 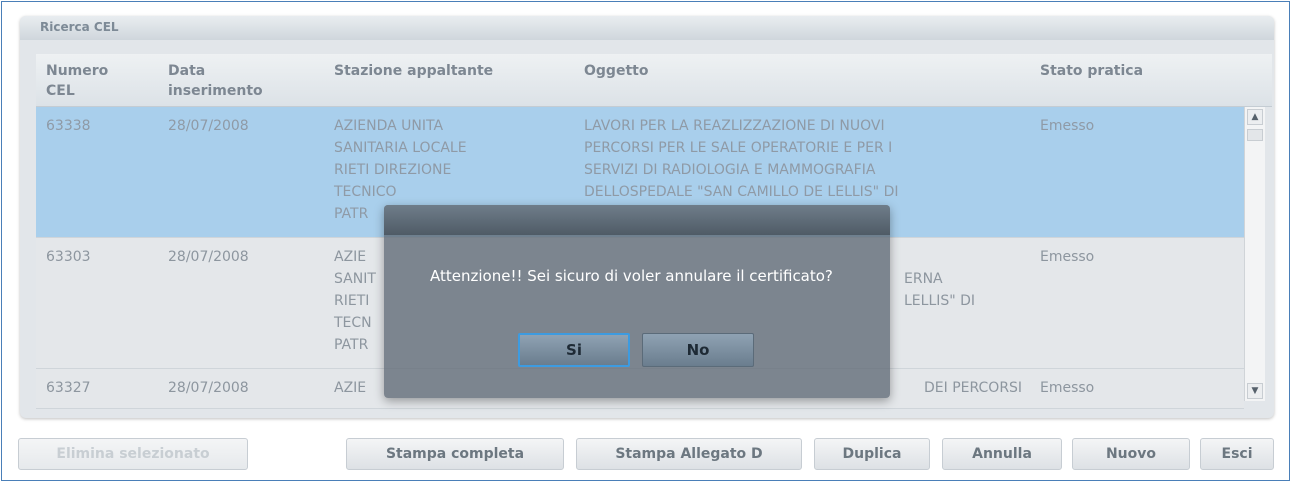 What do you see at coordinates (355, 301) in the screenshot?
I see `cell-stazione: AZIE SANIT RIETI TECN PATR` at bounding box center [355, 301].